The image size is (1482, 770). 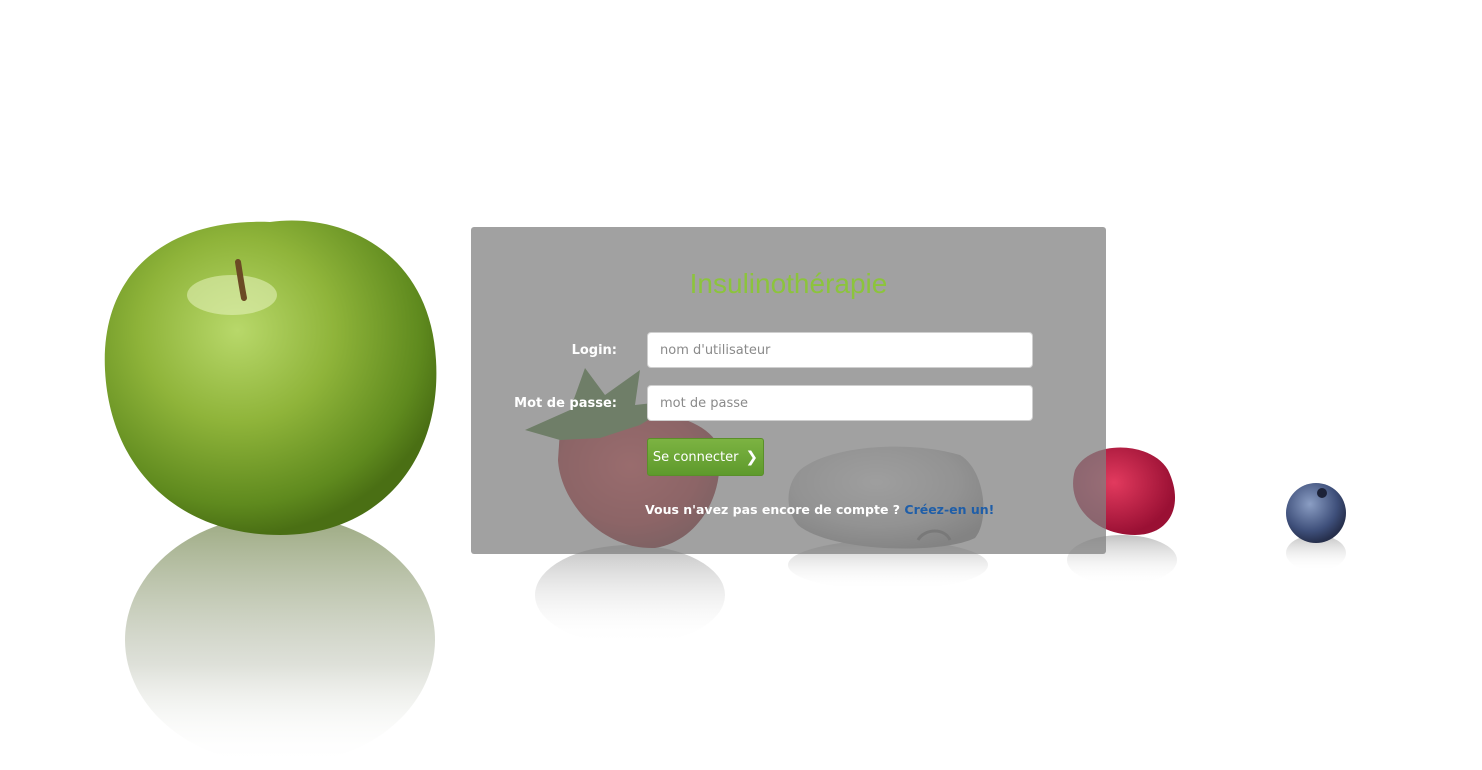 What do you see at coordinates (270, 377) in the screenshot?
I see `green-apple-image` at bounding box center [270, 377].